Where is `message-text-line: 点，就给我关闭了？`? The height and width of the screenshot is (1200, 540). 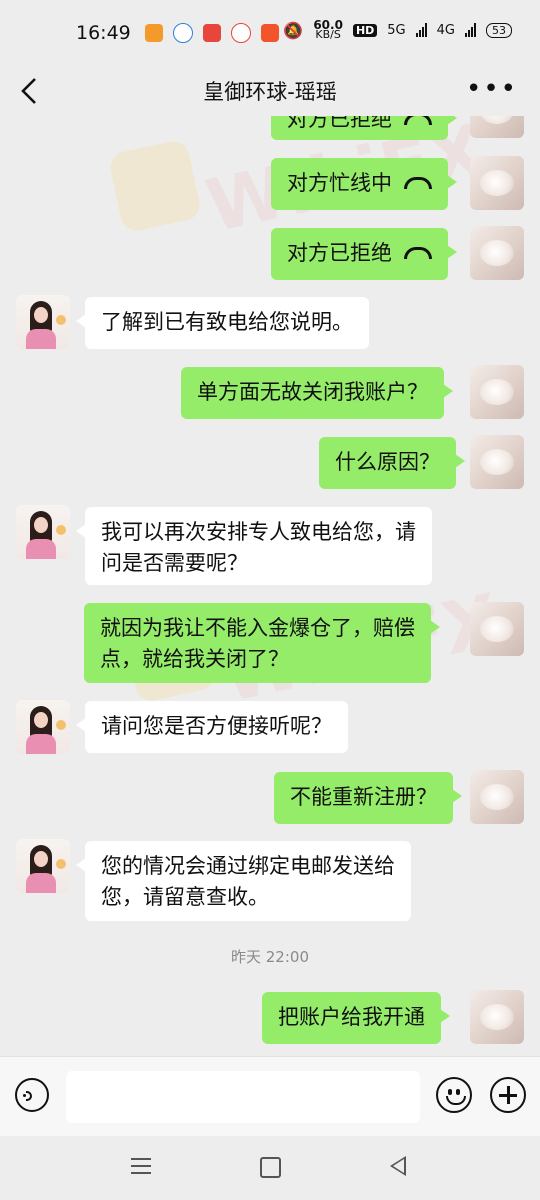 message-text-line: 点，就给我关闭了？ is located at coordinates (194, 659).